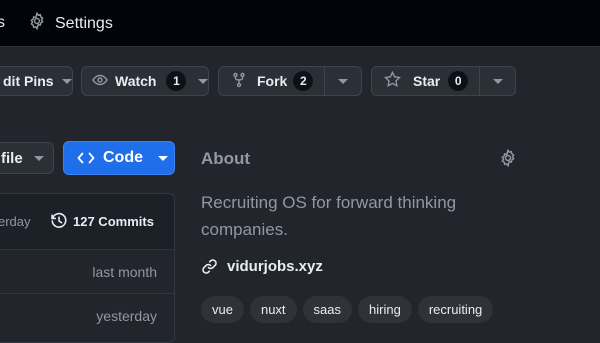  I want to click on topic-tag: recruiting, so click(455, 309).